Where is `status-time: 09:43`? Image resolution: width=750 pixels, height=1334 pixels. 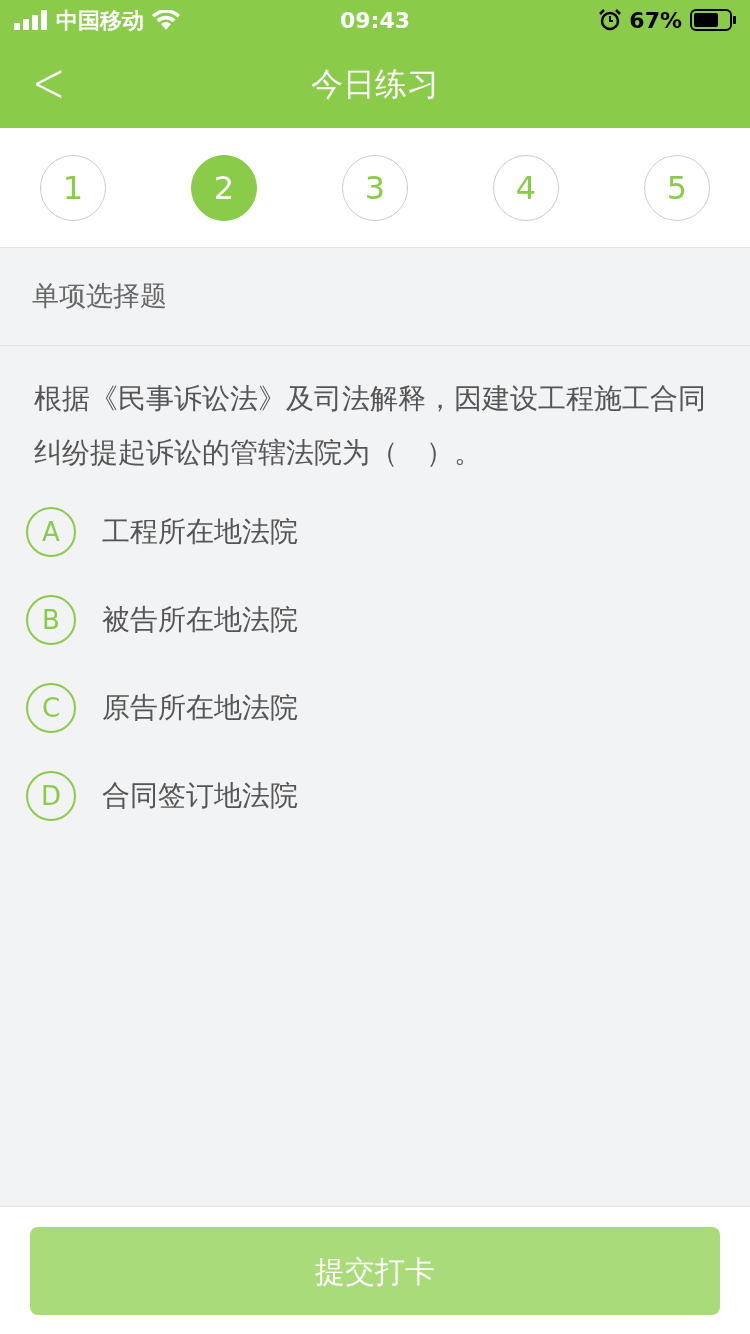
status-time: 09:43 is located at coordinates (375, 20).